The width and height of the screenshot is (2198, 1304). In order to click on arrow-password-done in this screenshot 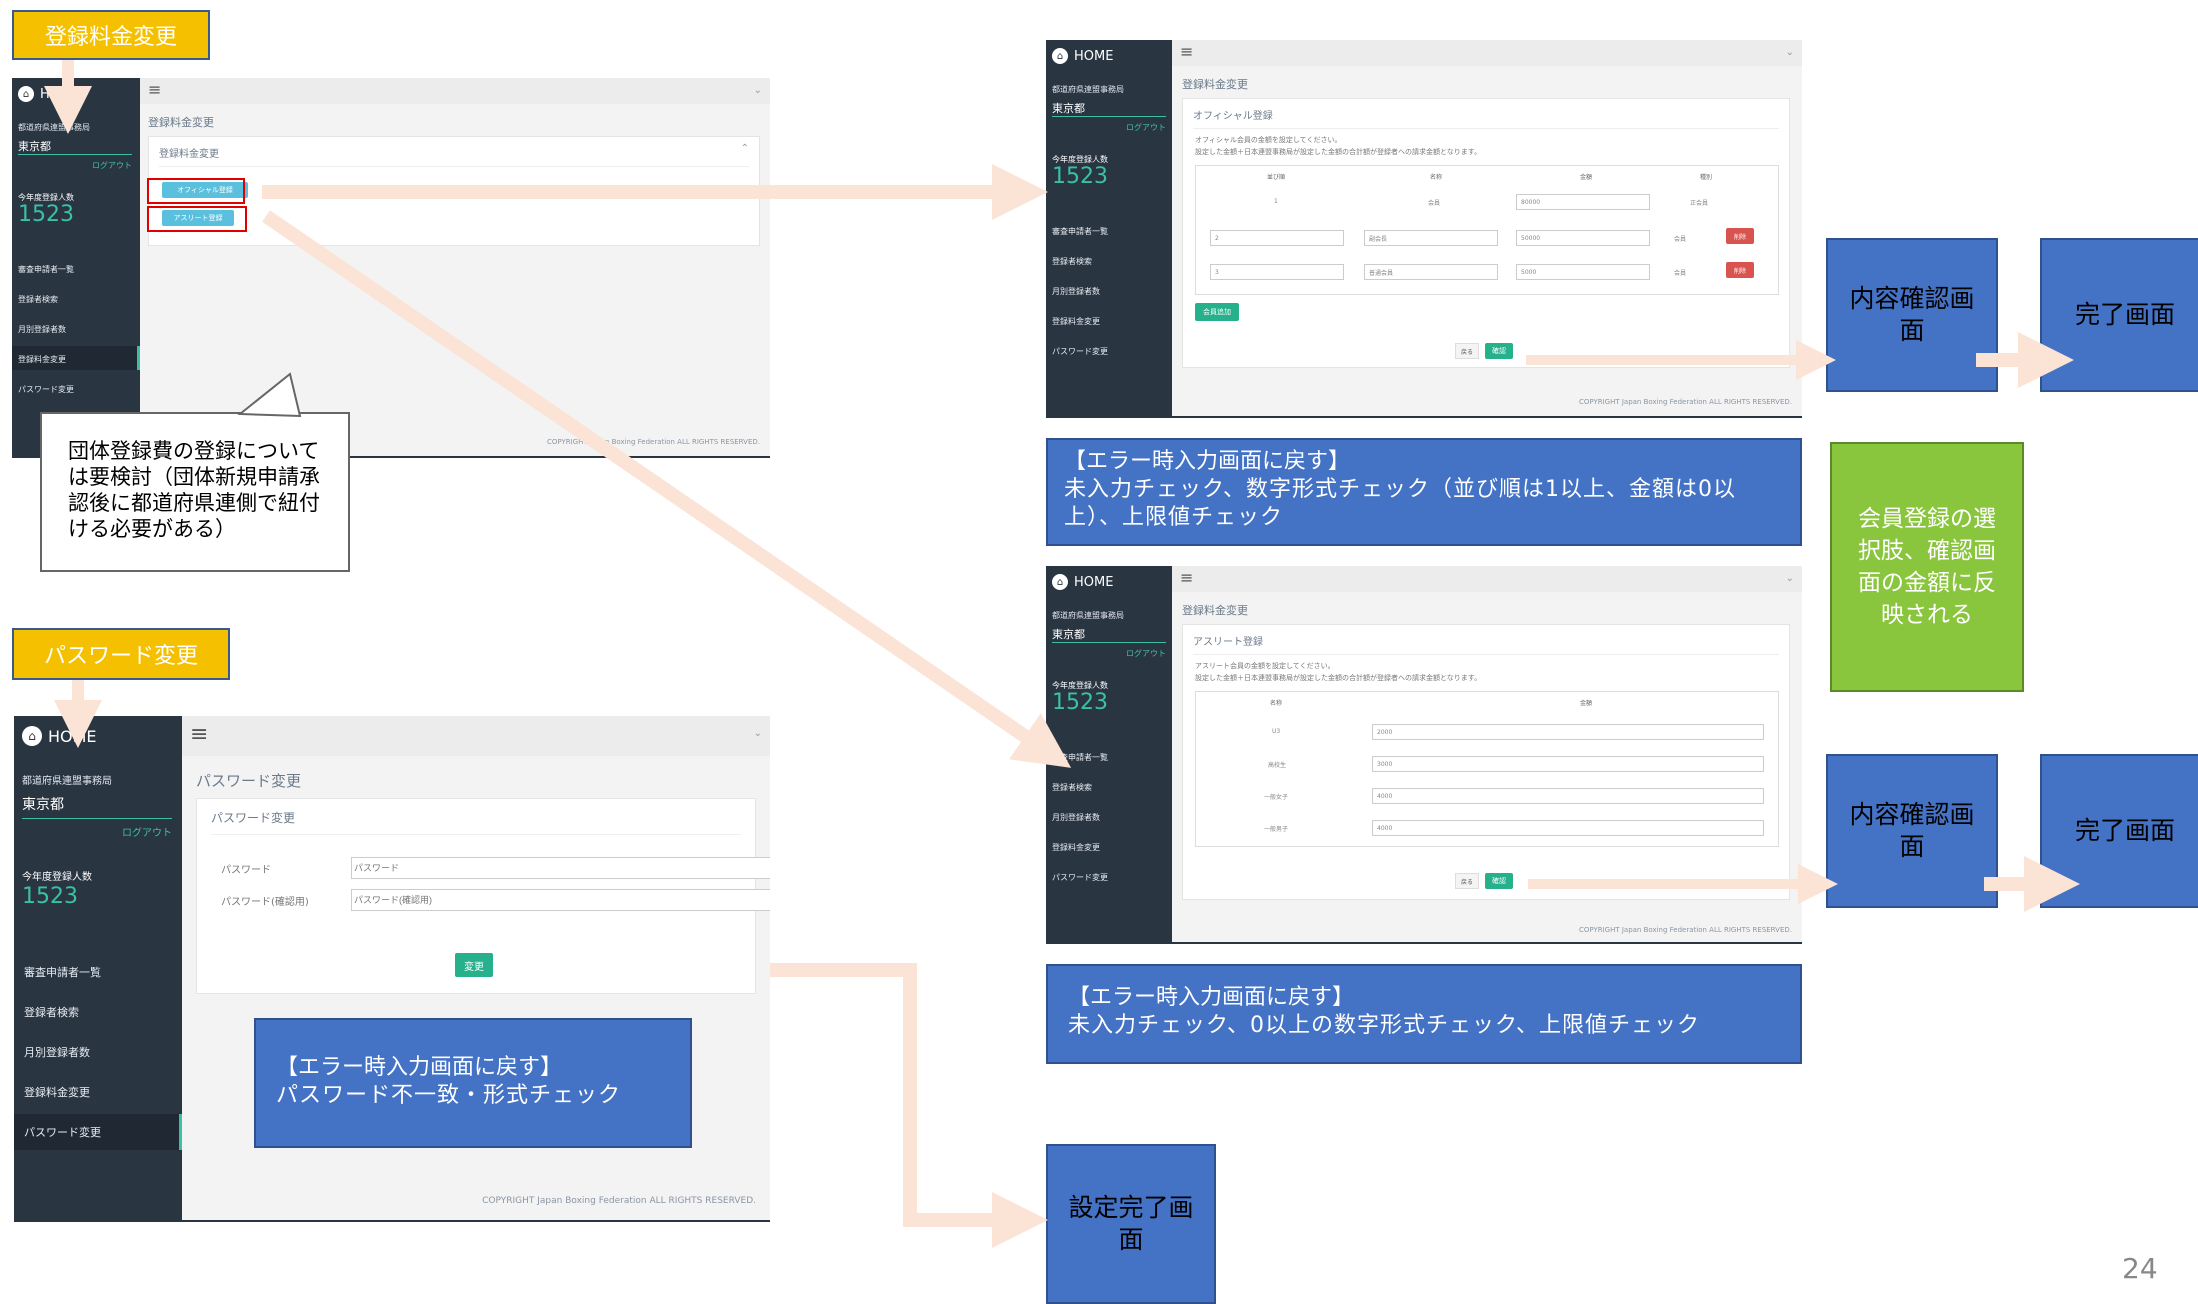, I will do `click(909, 1105)`.